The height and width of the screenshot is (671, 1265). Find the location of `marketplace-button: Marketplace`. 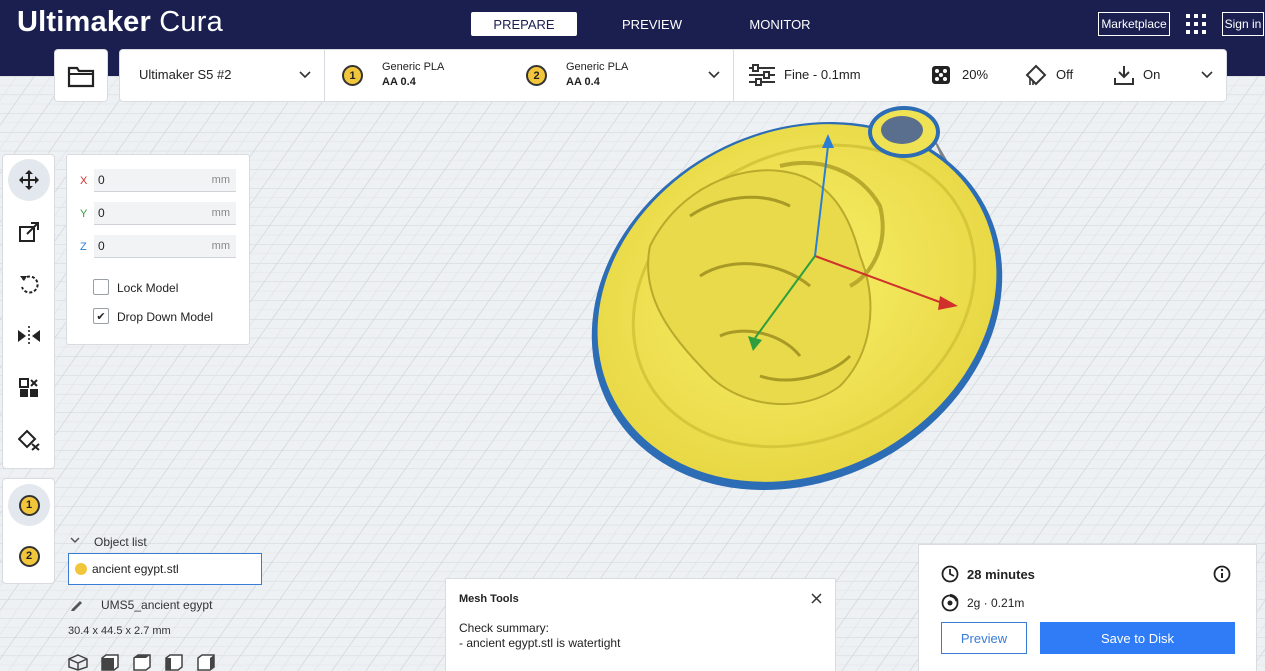

marketplace-button: Marketplace is located at coordinates (1134, 24).